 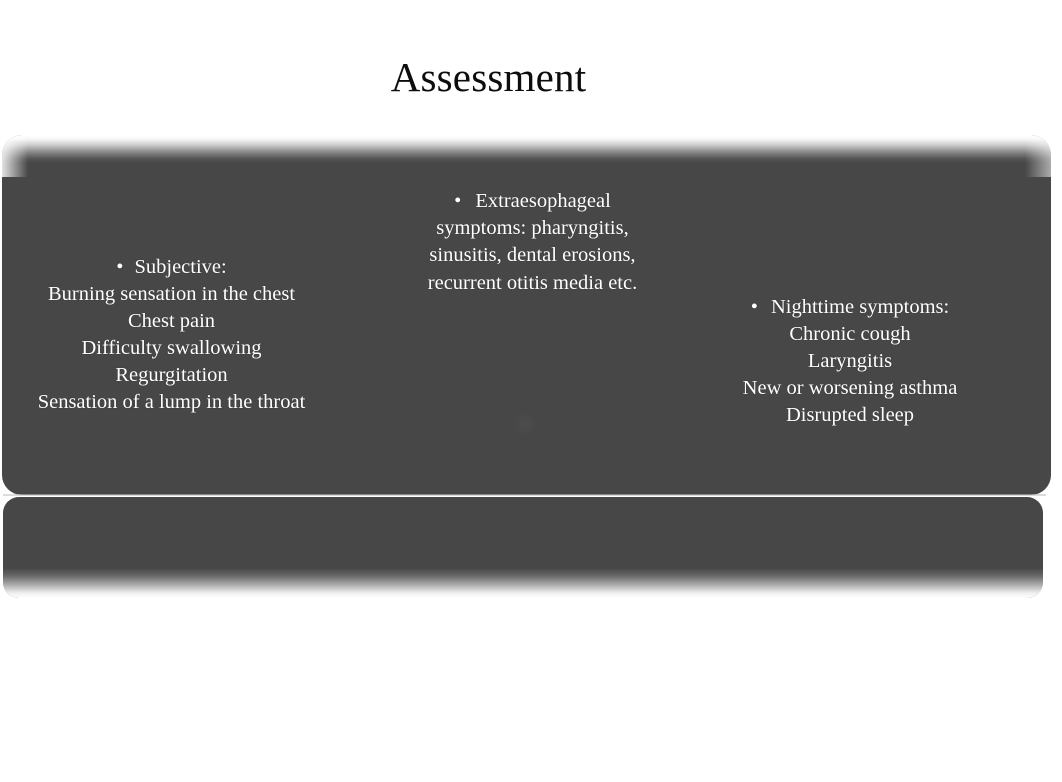 What do you see at coordinates (850, 415) in the screenshot?
I see `list-item: Disrupted sleep` at bounding box center [850, 415].